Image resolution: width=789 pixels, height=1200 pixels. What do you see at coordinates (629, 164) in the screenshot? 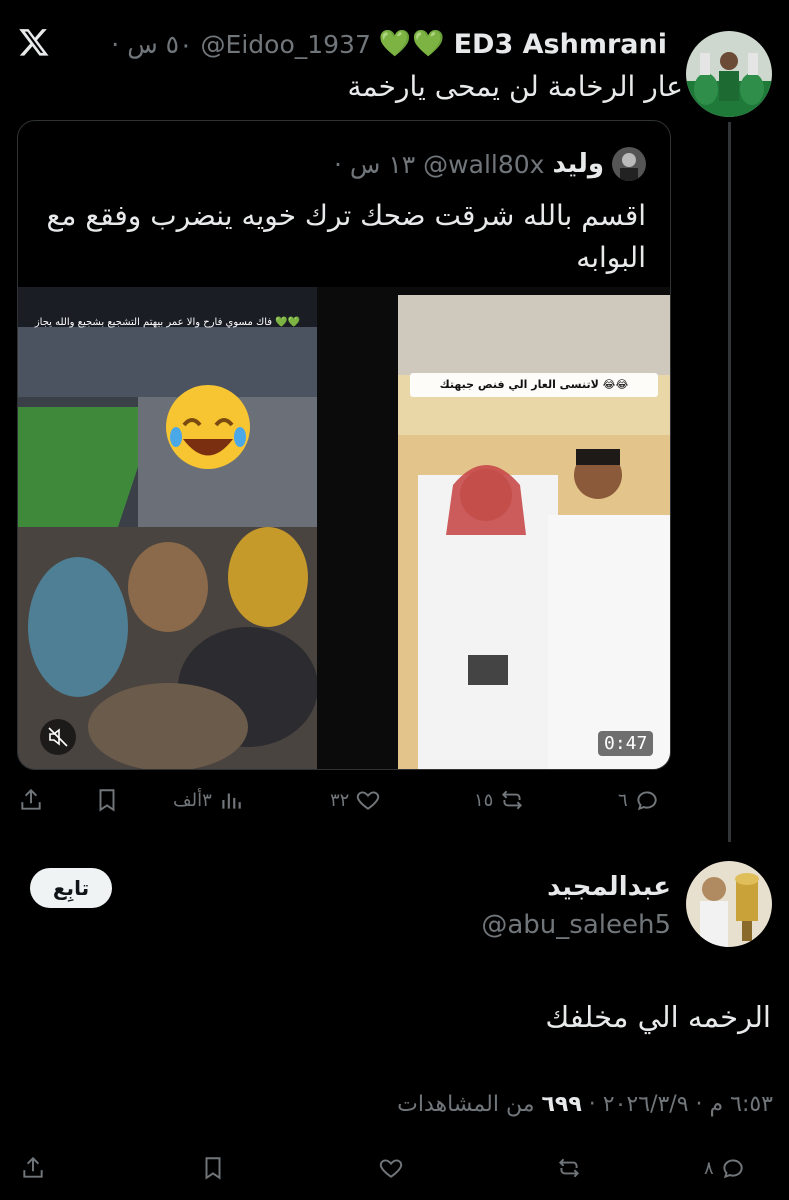
I see `quoted-author-avatar` at bounding box center [629, 164].